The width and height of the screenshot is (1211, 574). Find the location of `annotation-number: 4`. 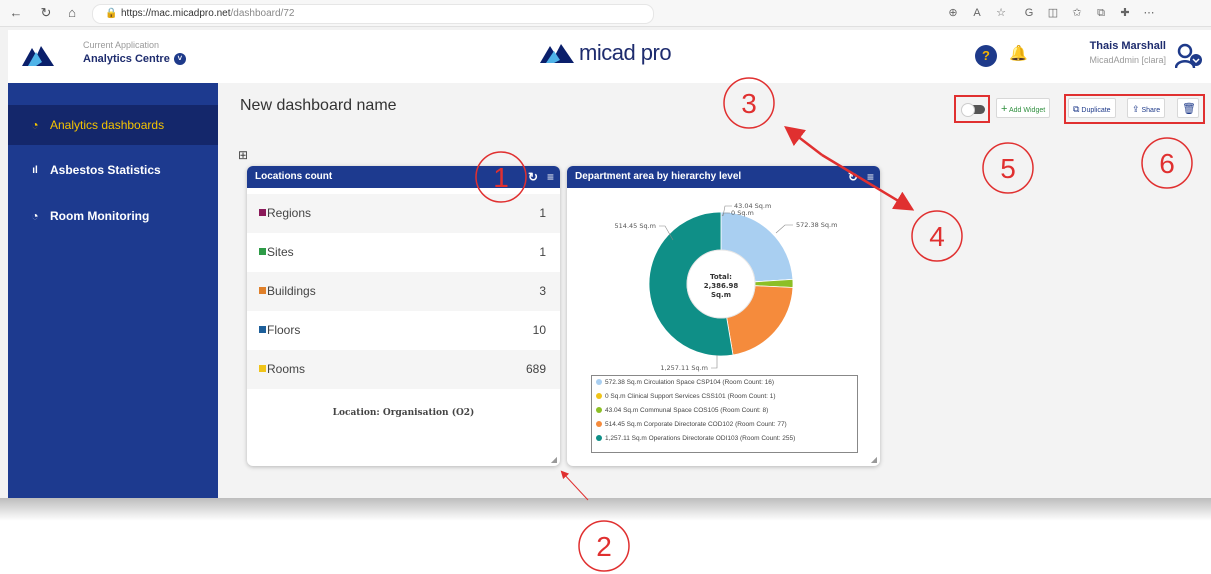

annotation-number: 4 is located at coordinates (937, 236).